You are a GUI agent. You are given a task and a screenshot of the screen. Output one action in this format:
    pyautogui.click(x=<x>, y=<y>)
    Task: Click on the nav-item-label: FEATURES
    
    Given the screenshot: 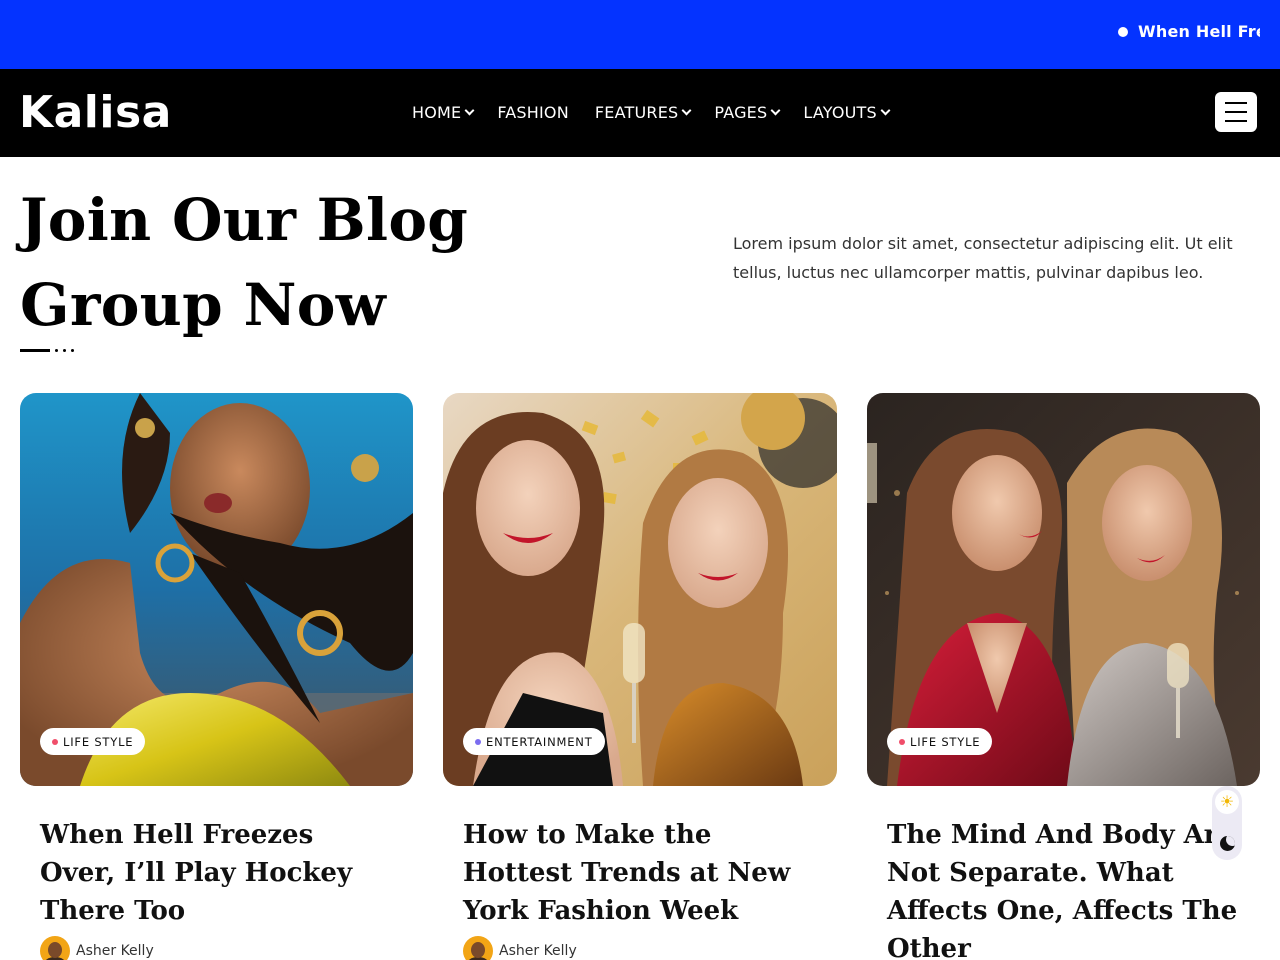 What is the action you would take?
    pyautogui.click(x=636, y=112)
    